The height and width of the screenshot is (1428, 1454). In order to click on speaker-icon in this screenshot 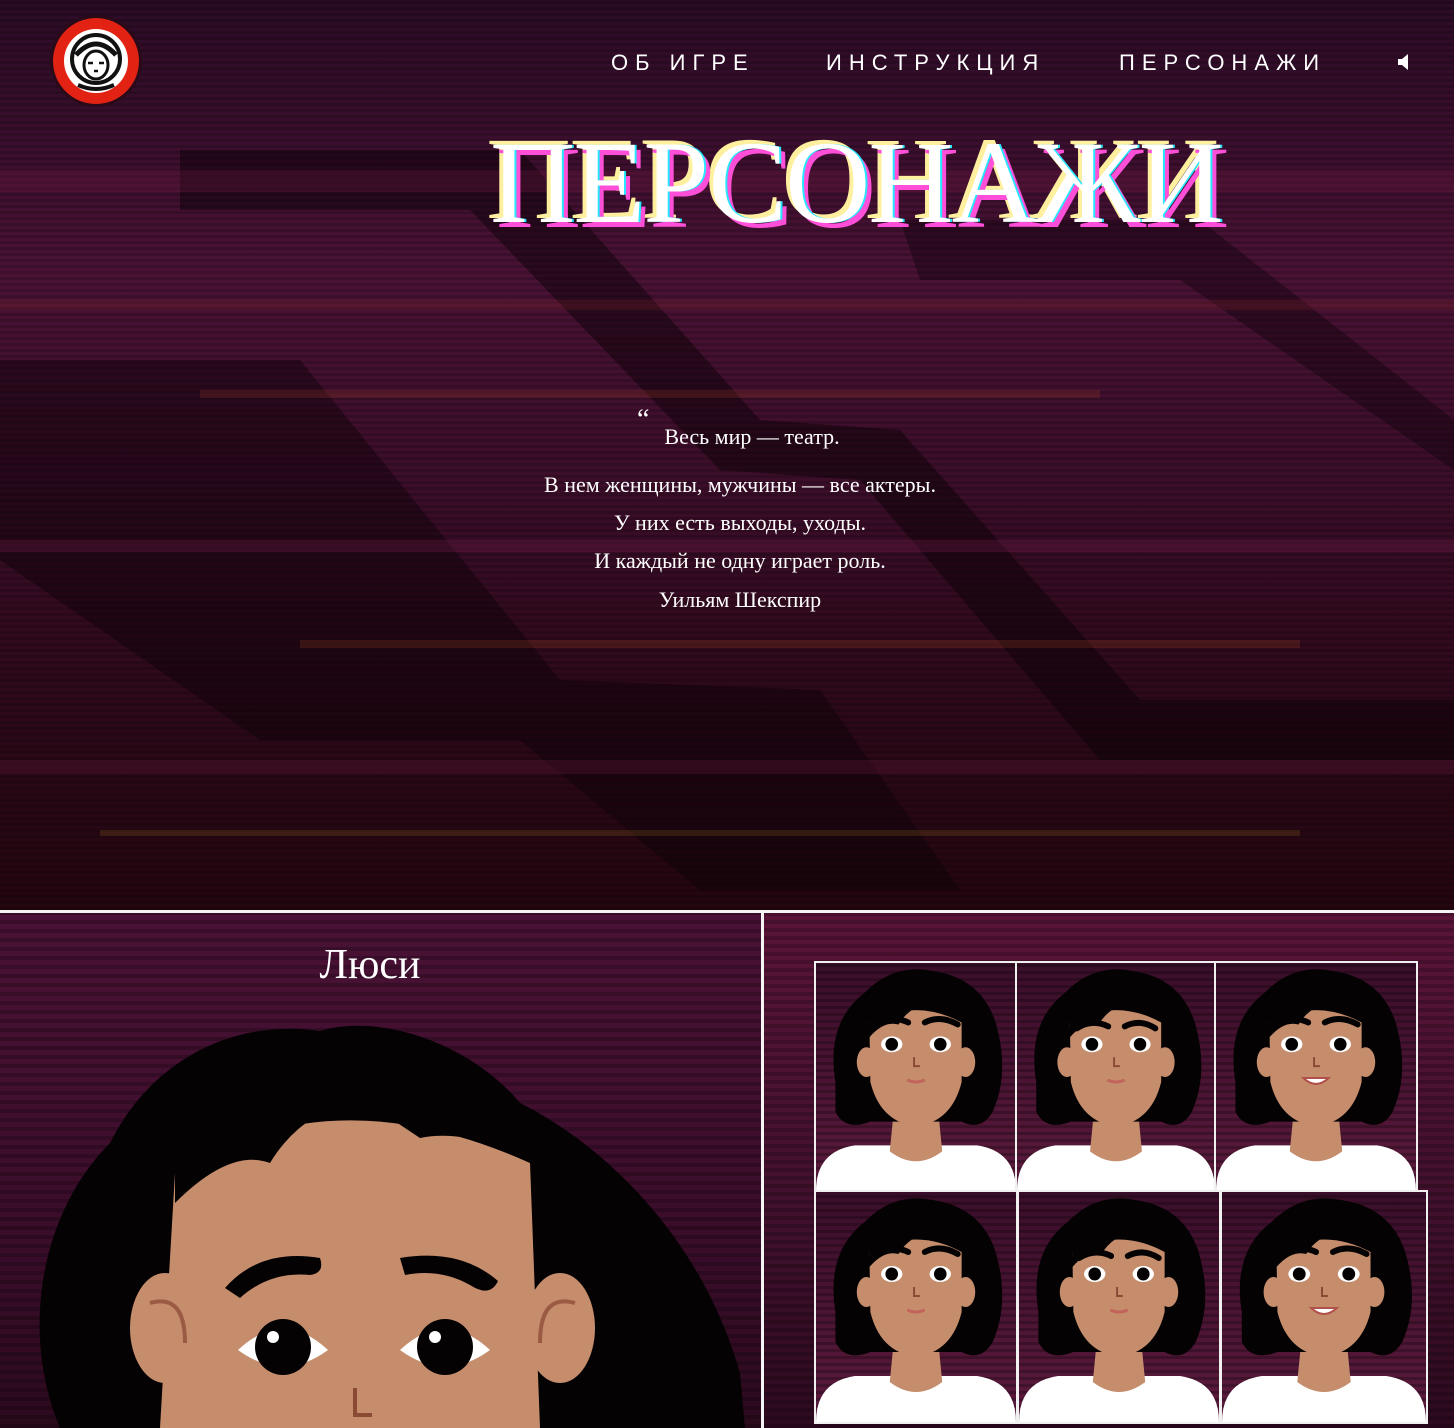, I will do `click(1405, 62)`.